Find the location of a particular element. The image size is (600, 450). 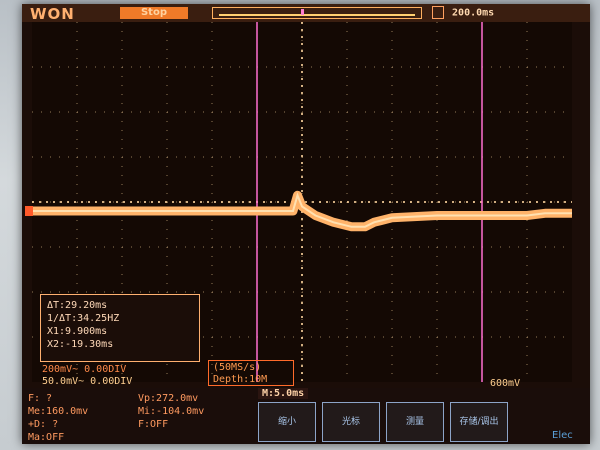

brand-logo: WON is located at coordinates (52, 14).